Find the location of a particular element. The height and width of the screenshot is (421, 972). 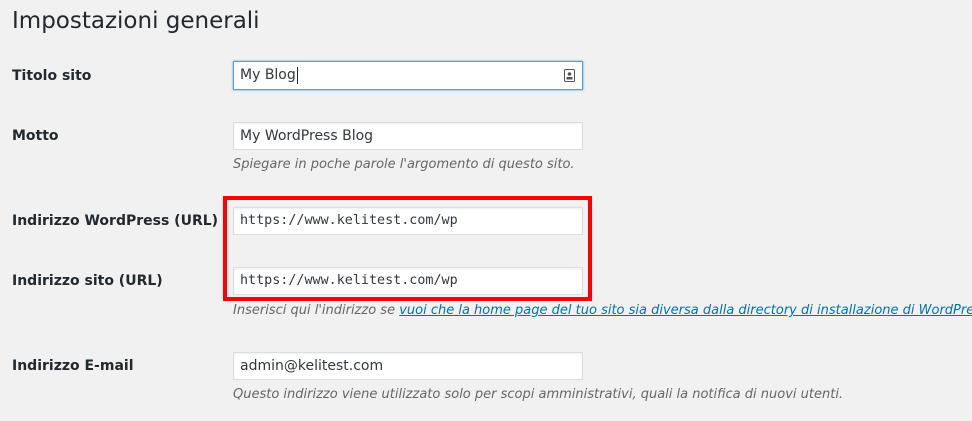

site-title-label: Titolo sito is located at coordinates (52, 76).